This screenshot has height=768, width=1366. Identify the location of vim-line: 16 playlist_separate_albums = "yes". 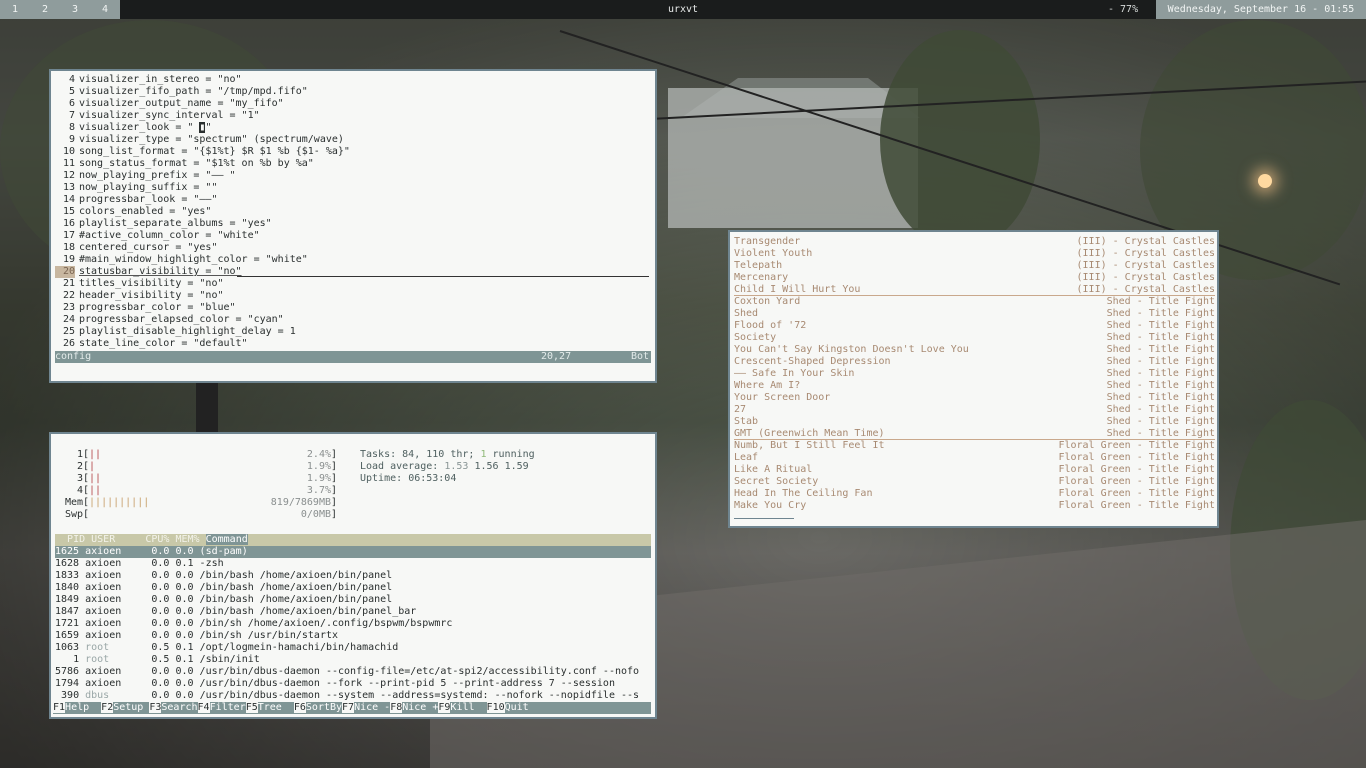
(353, 224).